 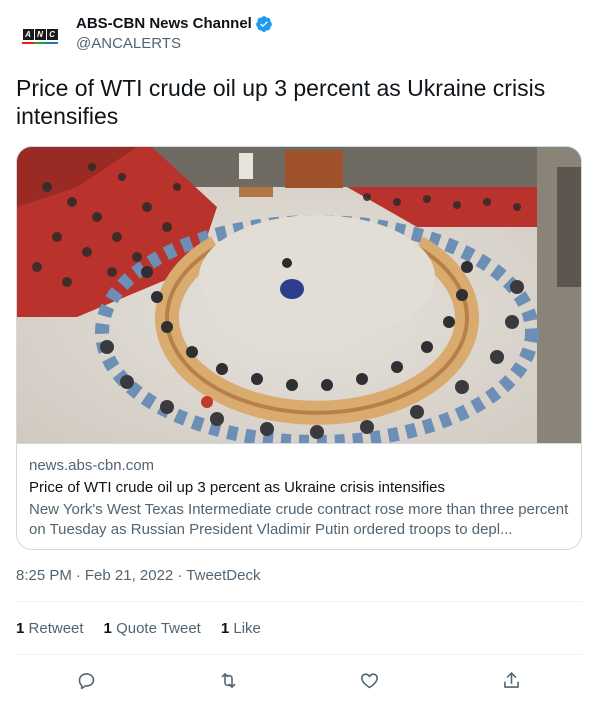 I want to click on author-name-block: ABS-CBN News Channel @ANCALERTS, so click(x=174, y=34).